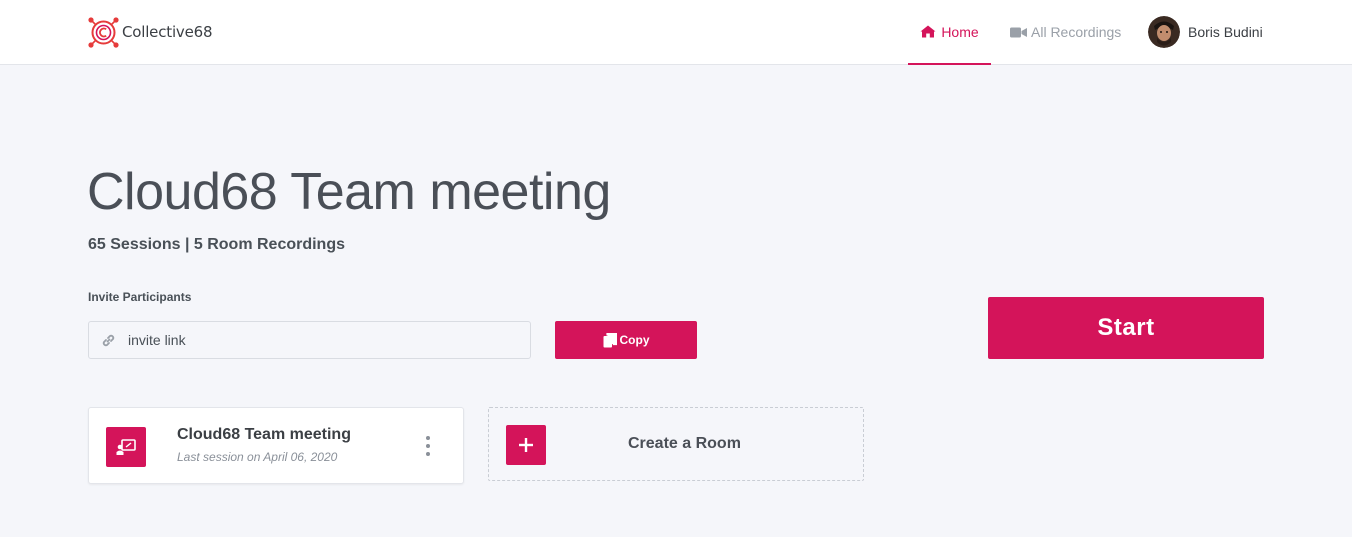 This screenshot has height=537, width=1352. I want to click on copy-button-label: Copy, so click(634, 340).